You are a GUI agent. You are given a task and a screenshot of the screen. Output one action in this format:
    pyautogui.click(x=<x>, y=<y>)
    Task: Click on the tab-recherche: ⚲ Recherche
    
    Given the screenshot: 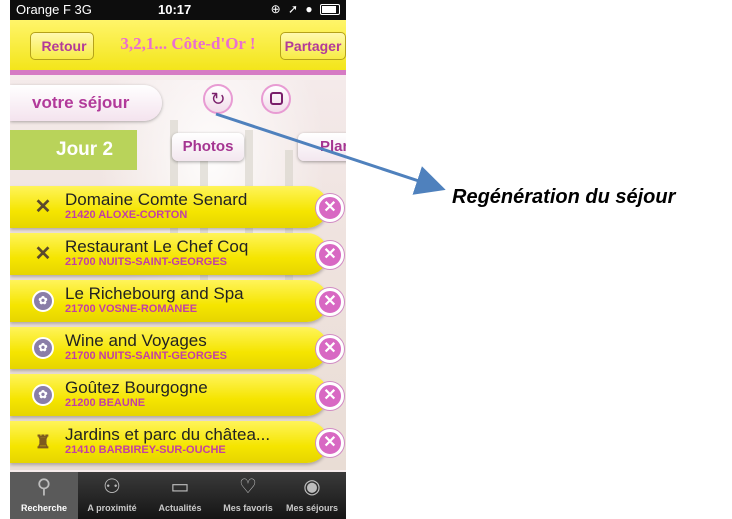 What is the action you would take?
    pyautogui.click(x=44, y=495)
    